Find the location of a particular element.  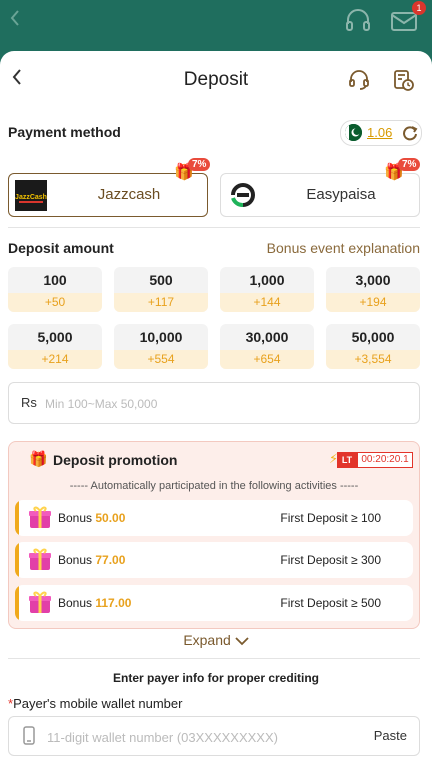

promotion-row: Bonus 117.00 First Deposit ≥ 500 is located at coordinates (214, 603).